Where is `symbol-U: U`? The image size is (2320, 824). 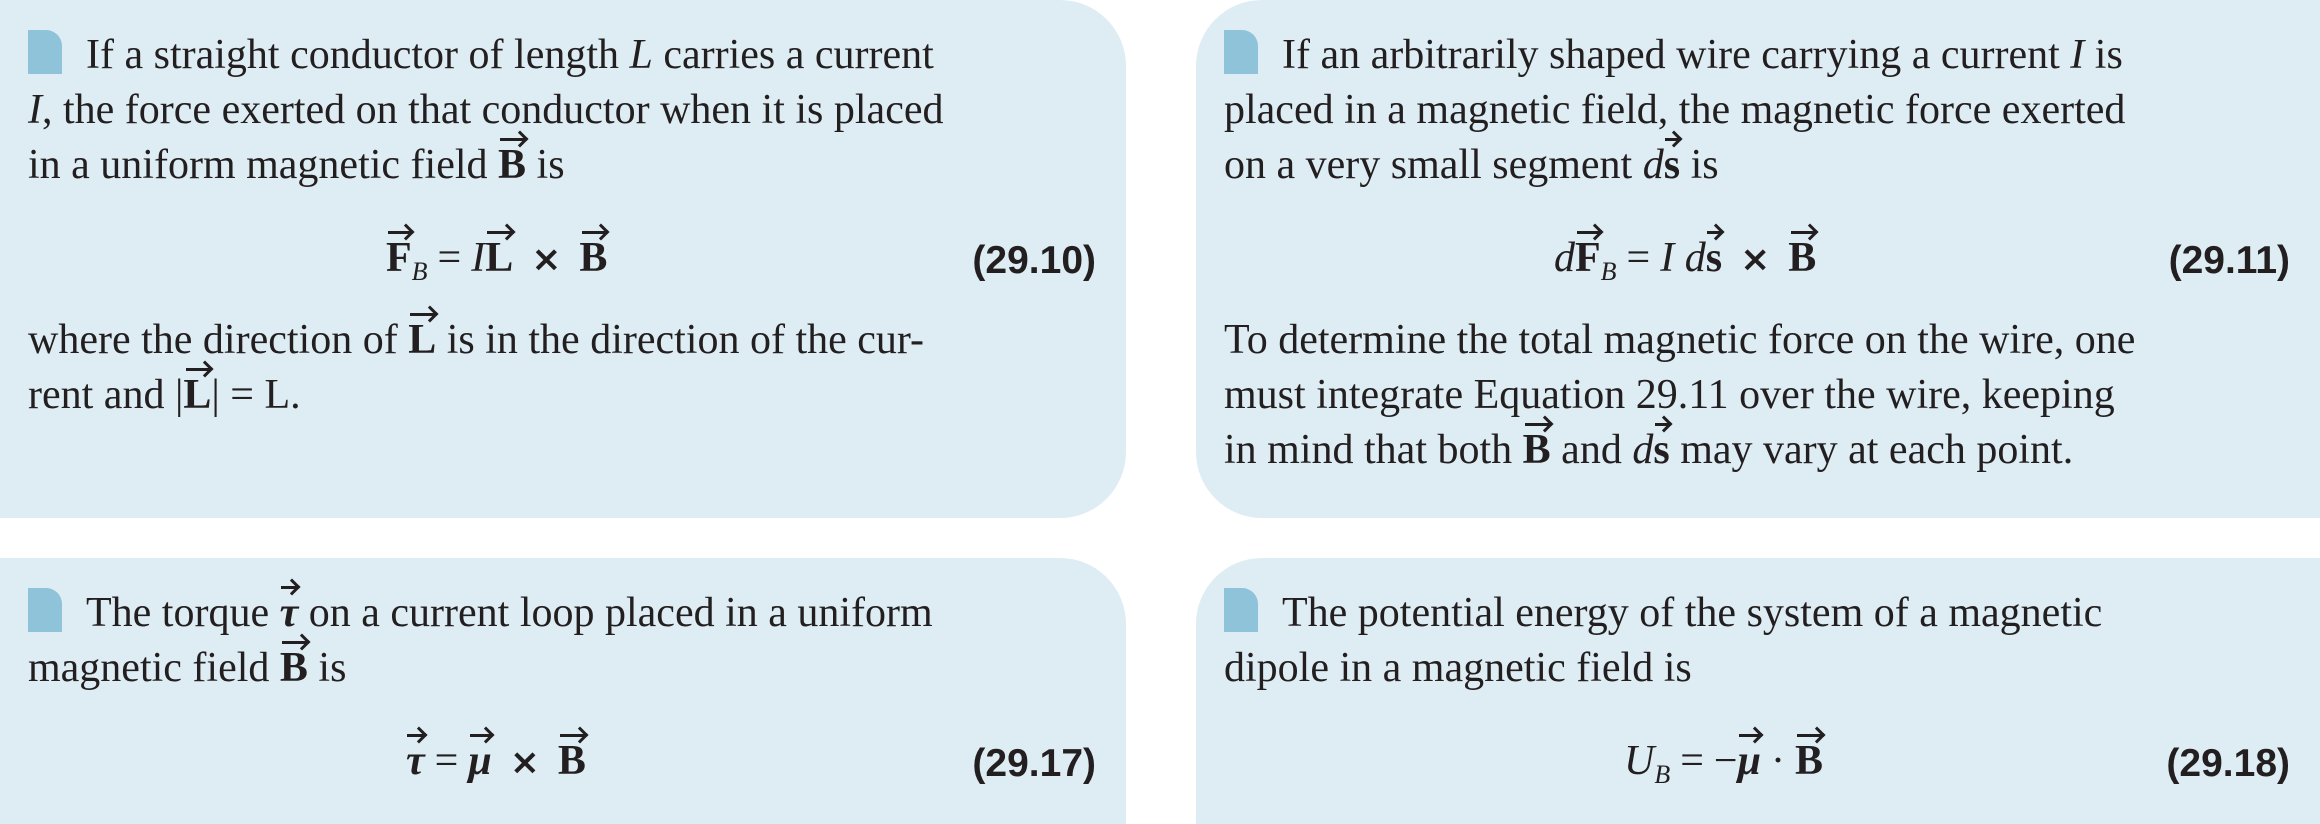
symbol-U: U is located at coordinates (1639, 761).